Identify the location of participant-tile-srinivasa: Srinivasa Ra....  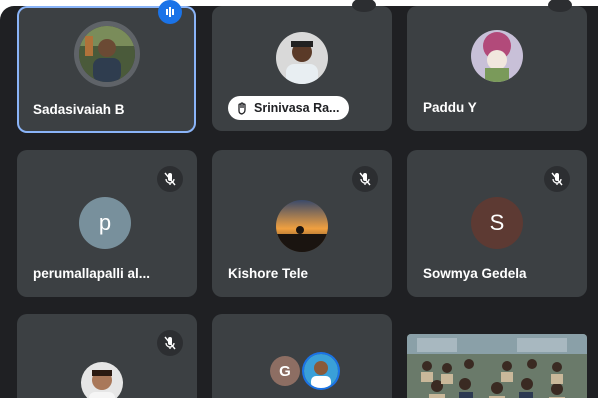
(302, 68).